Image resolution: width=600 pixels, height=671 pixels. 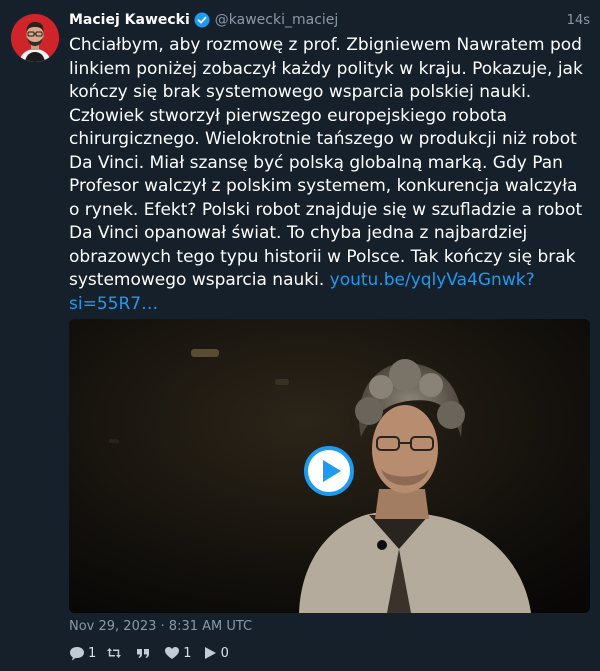 I want to click on video-play-icon, so click(x=329, y=471).